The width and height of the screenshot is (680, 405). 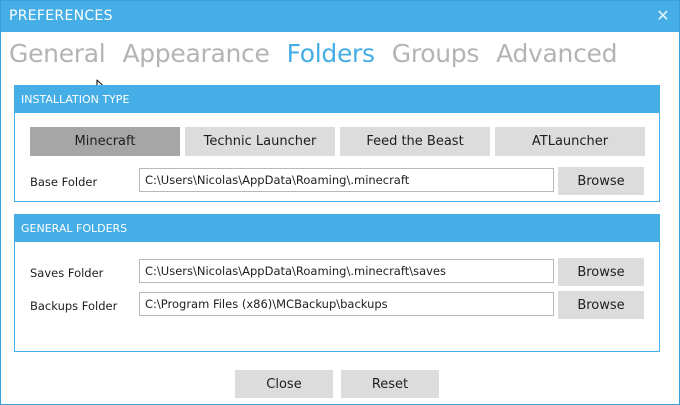 I want to click on backups-folder-label: Backups Folder, so click(x=74, y=306).